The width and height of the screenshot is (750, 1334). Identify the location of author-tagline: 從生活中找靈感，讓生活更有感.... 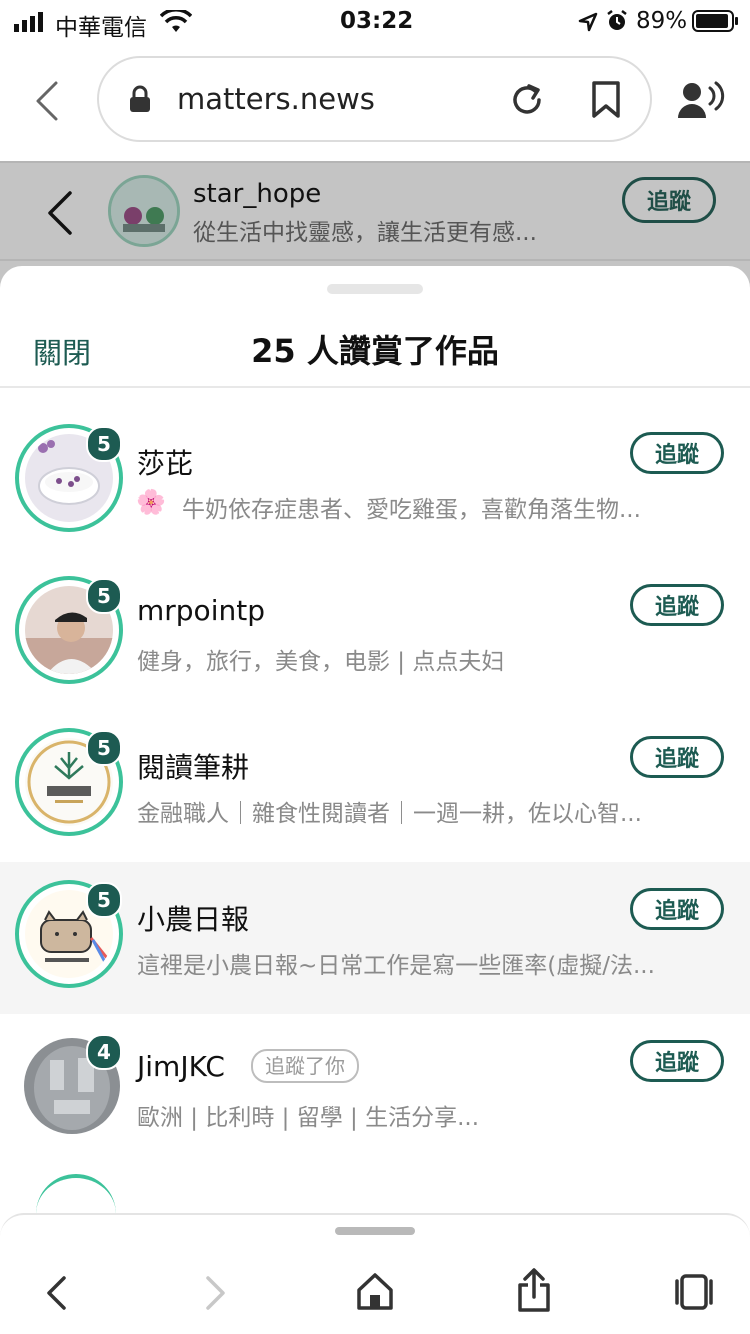
(365, 233).